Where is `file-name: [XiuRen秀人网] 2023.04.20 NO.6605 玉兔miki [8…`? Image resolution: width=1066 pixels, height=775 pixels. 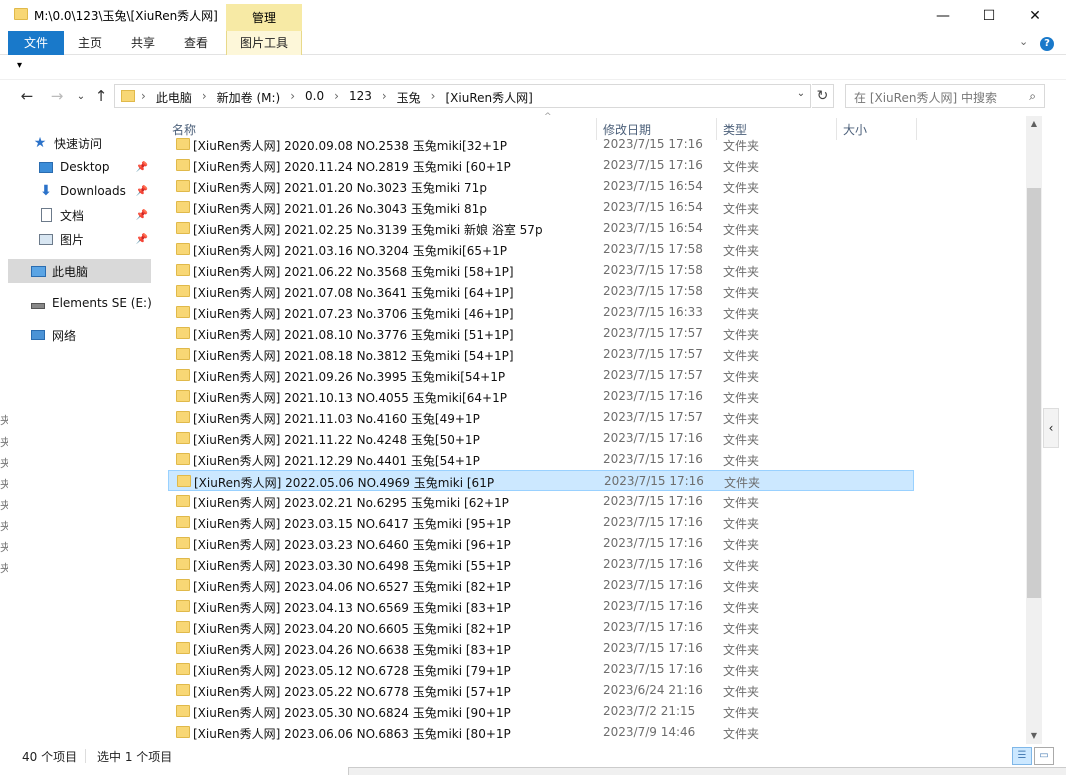 file-name: [XiuRen秀人网] 2023.04.20 NO.6605 玉兔miki [8… is located at coordinates (352, 628).